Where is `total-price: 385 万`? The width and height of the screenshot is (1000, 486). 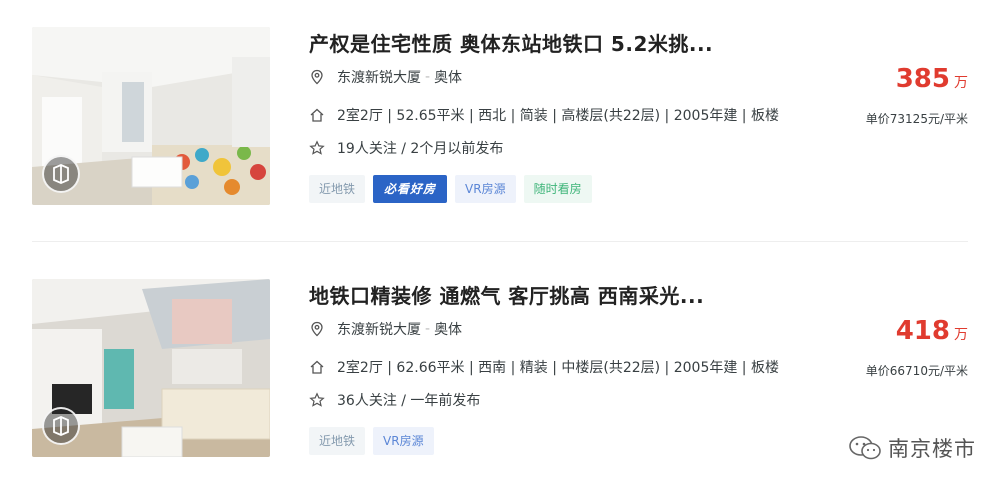 total-price: 385 万 is located at coordinates (932, 79).